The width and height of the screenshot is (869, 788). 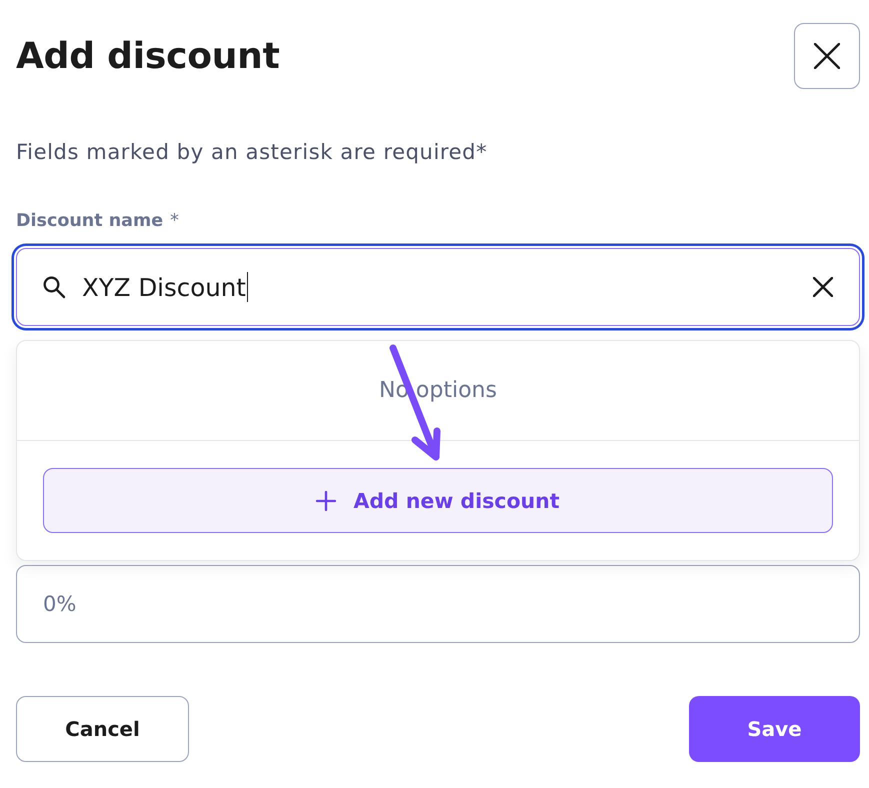 What do you see at coordinates (148, 56) in the screenshot?
I see `dialog-title: Add discount` at bounding box center [148, 56].